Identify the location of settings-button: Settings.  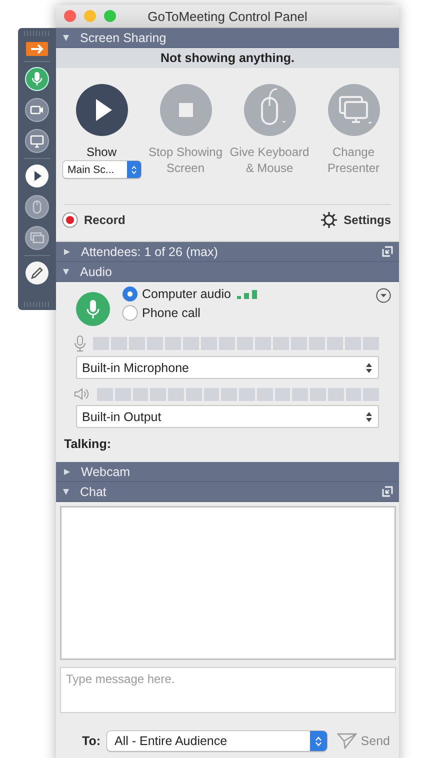
(355, 220).